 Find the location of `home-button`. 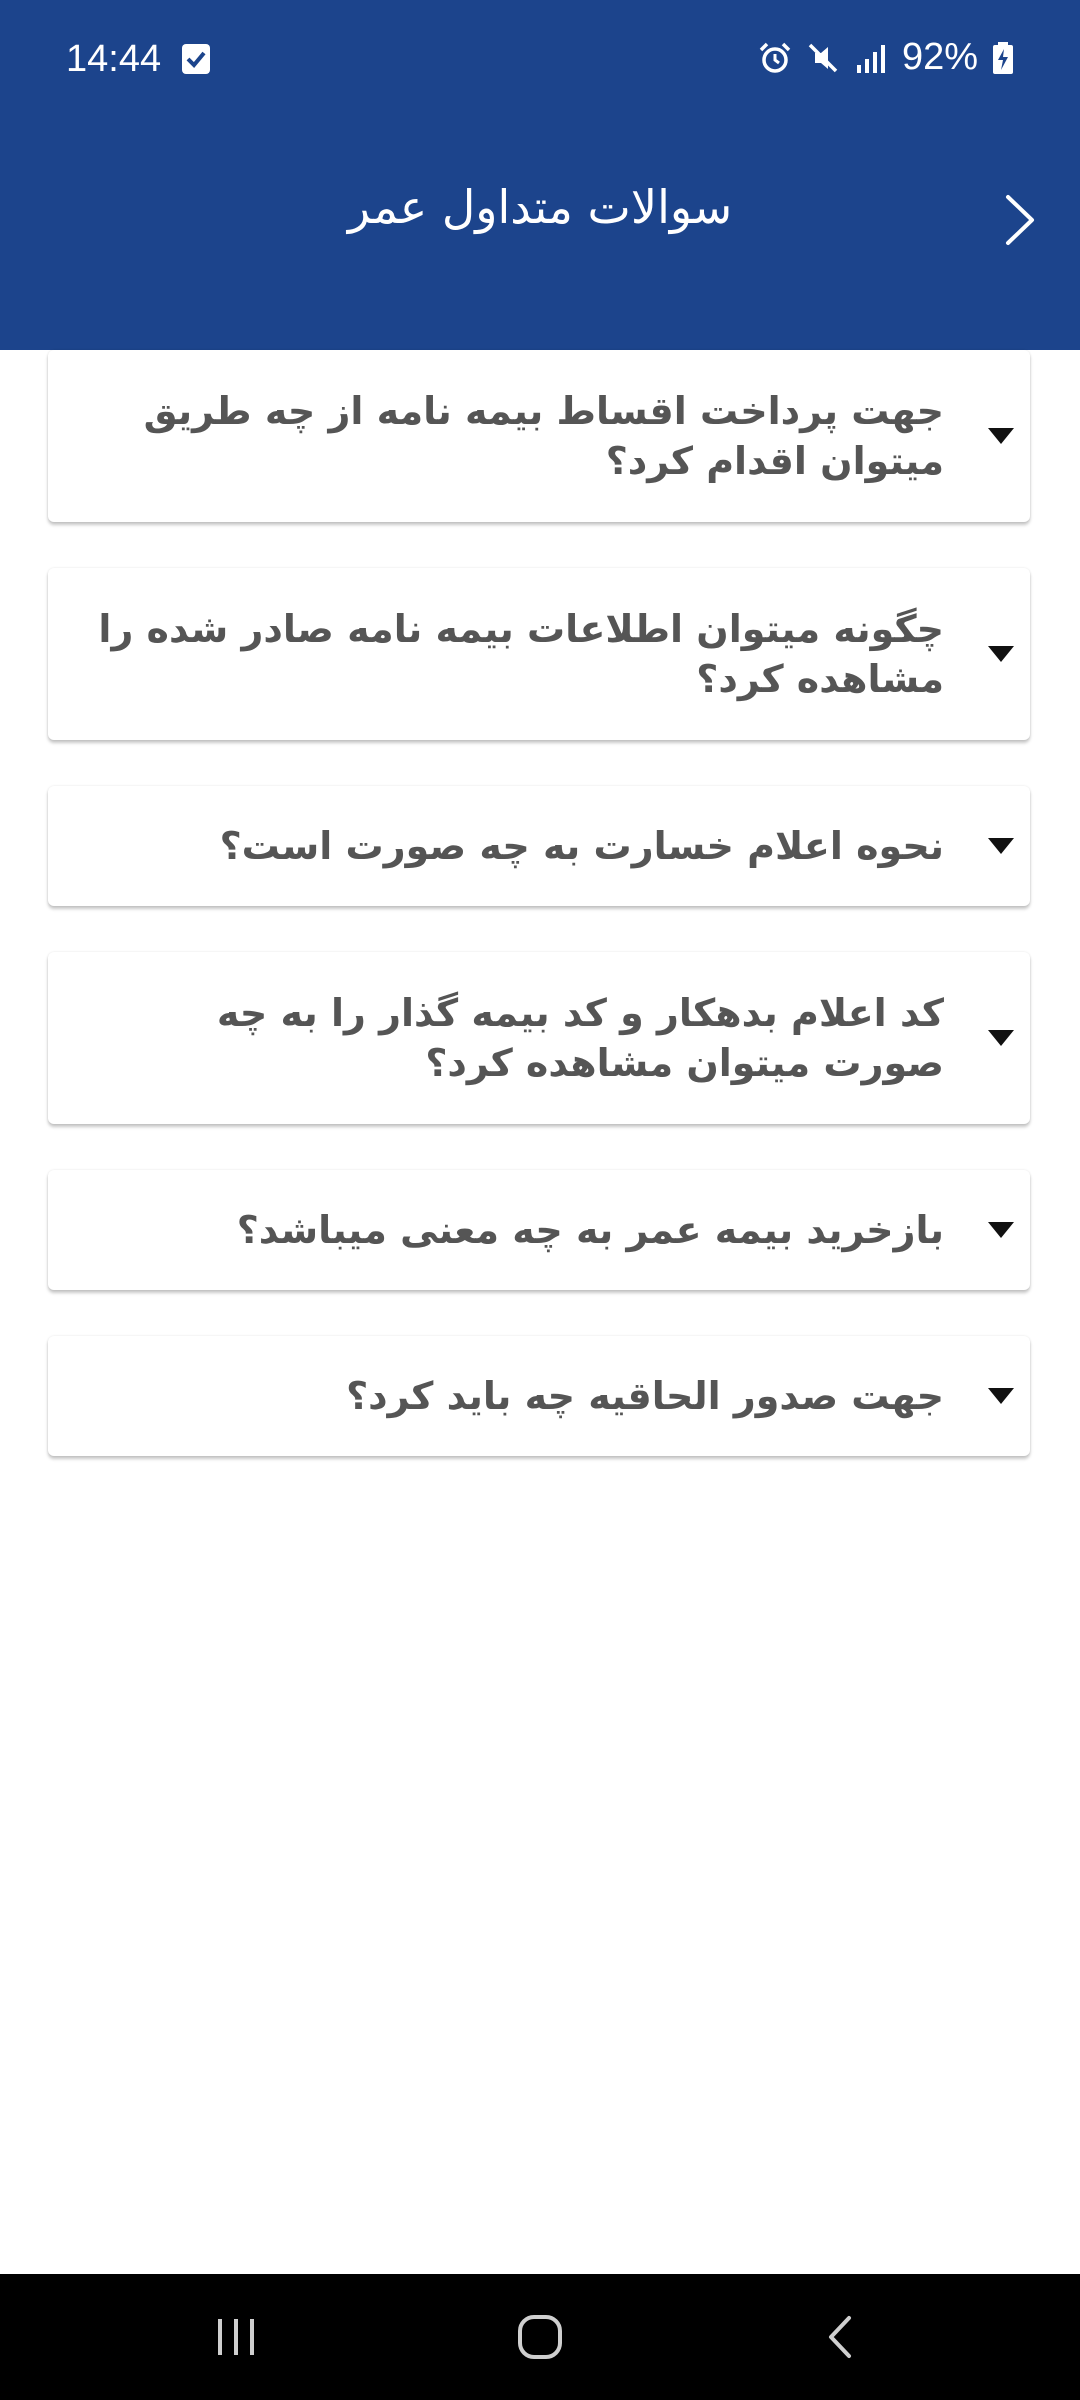

home-button is located at coordinates (540, 2337).